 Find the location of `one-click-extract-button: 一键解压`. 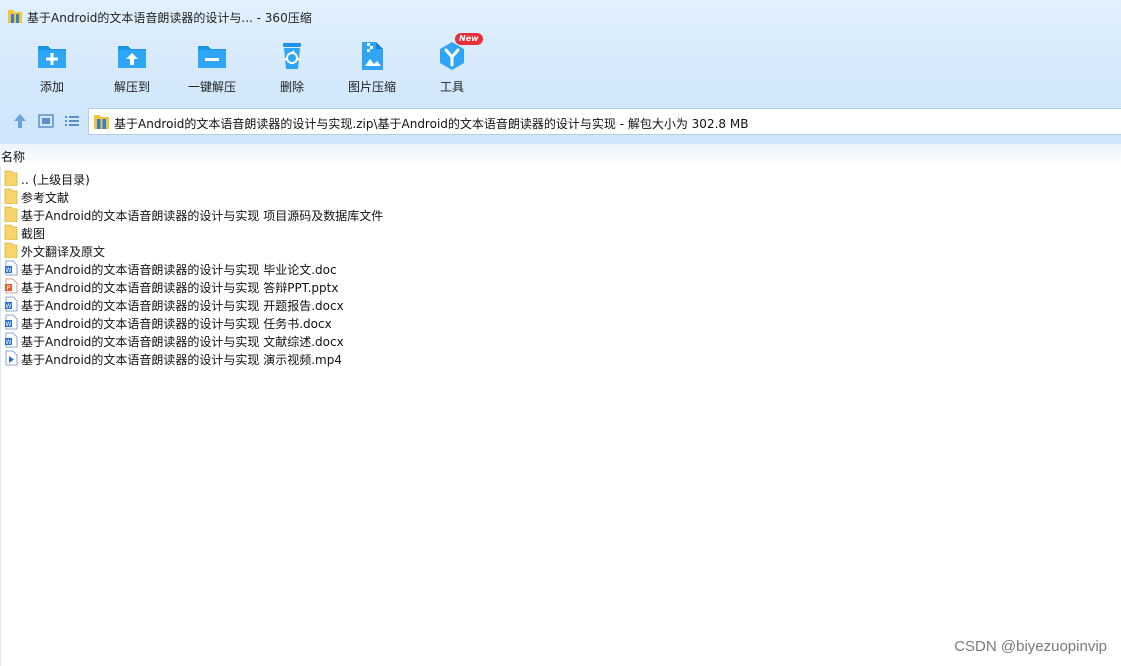

one-click-extract-button: 一键解压 is located at coordinates (212, 67).